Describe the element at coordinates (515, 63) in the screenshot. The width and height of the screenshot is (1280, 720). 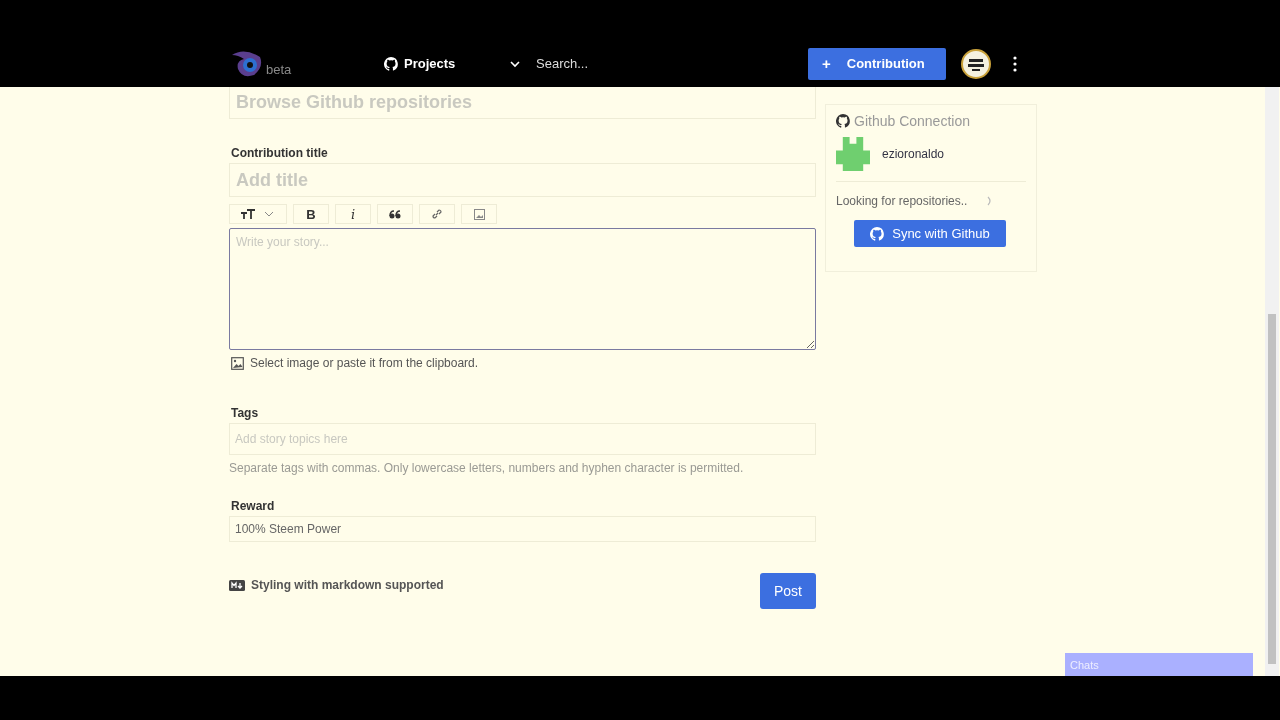
I see `chevron-down-icon` at that location.